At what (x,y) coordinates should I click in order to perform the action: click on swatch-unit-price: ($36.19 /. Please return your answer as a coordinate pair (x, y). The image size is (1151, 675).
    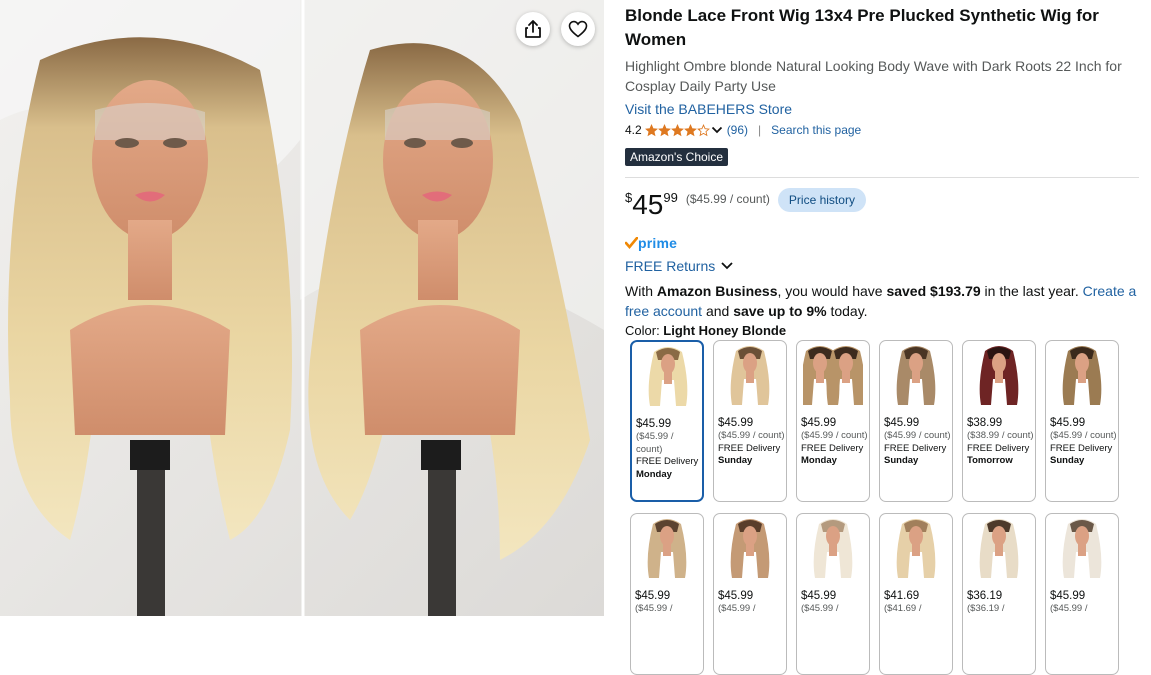
    Looking at the image, I should click on (986, 608).